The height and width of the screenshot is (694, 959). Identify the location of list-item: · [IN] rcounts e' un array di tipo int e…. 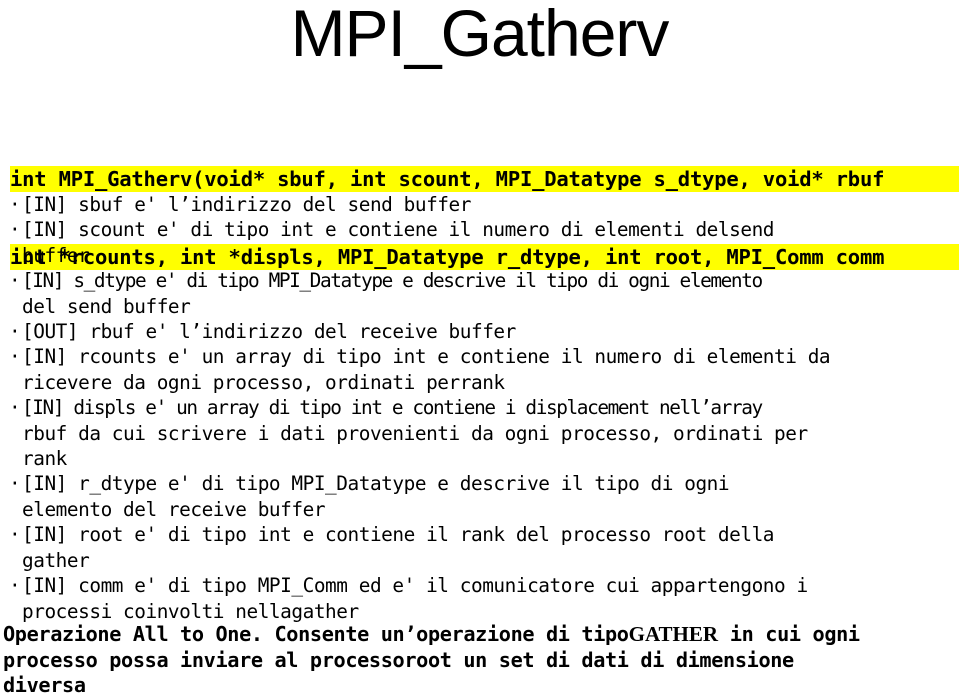
(483, 369).